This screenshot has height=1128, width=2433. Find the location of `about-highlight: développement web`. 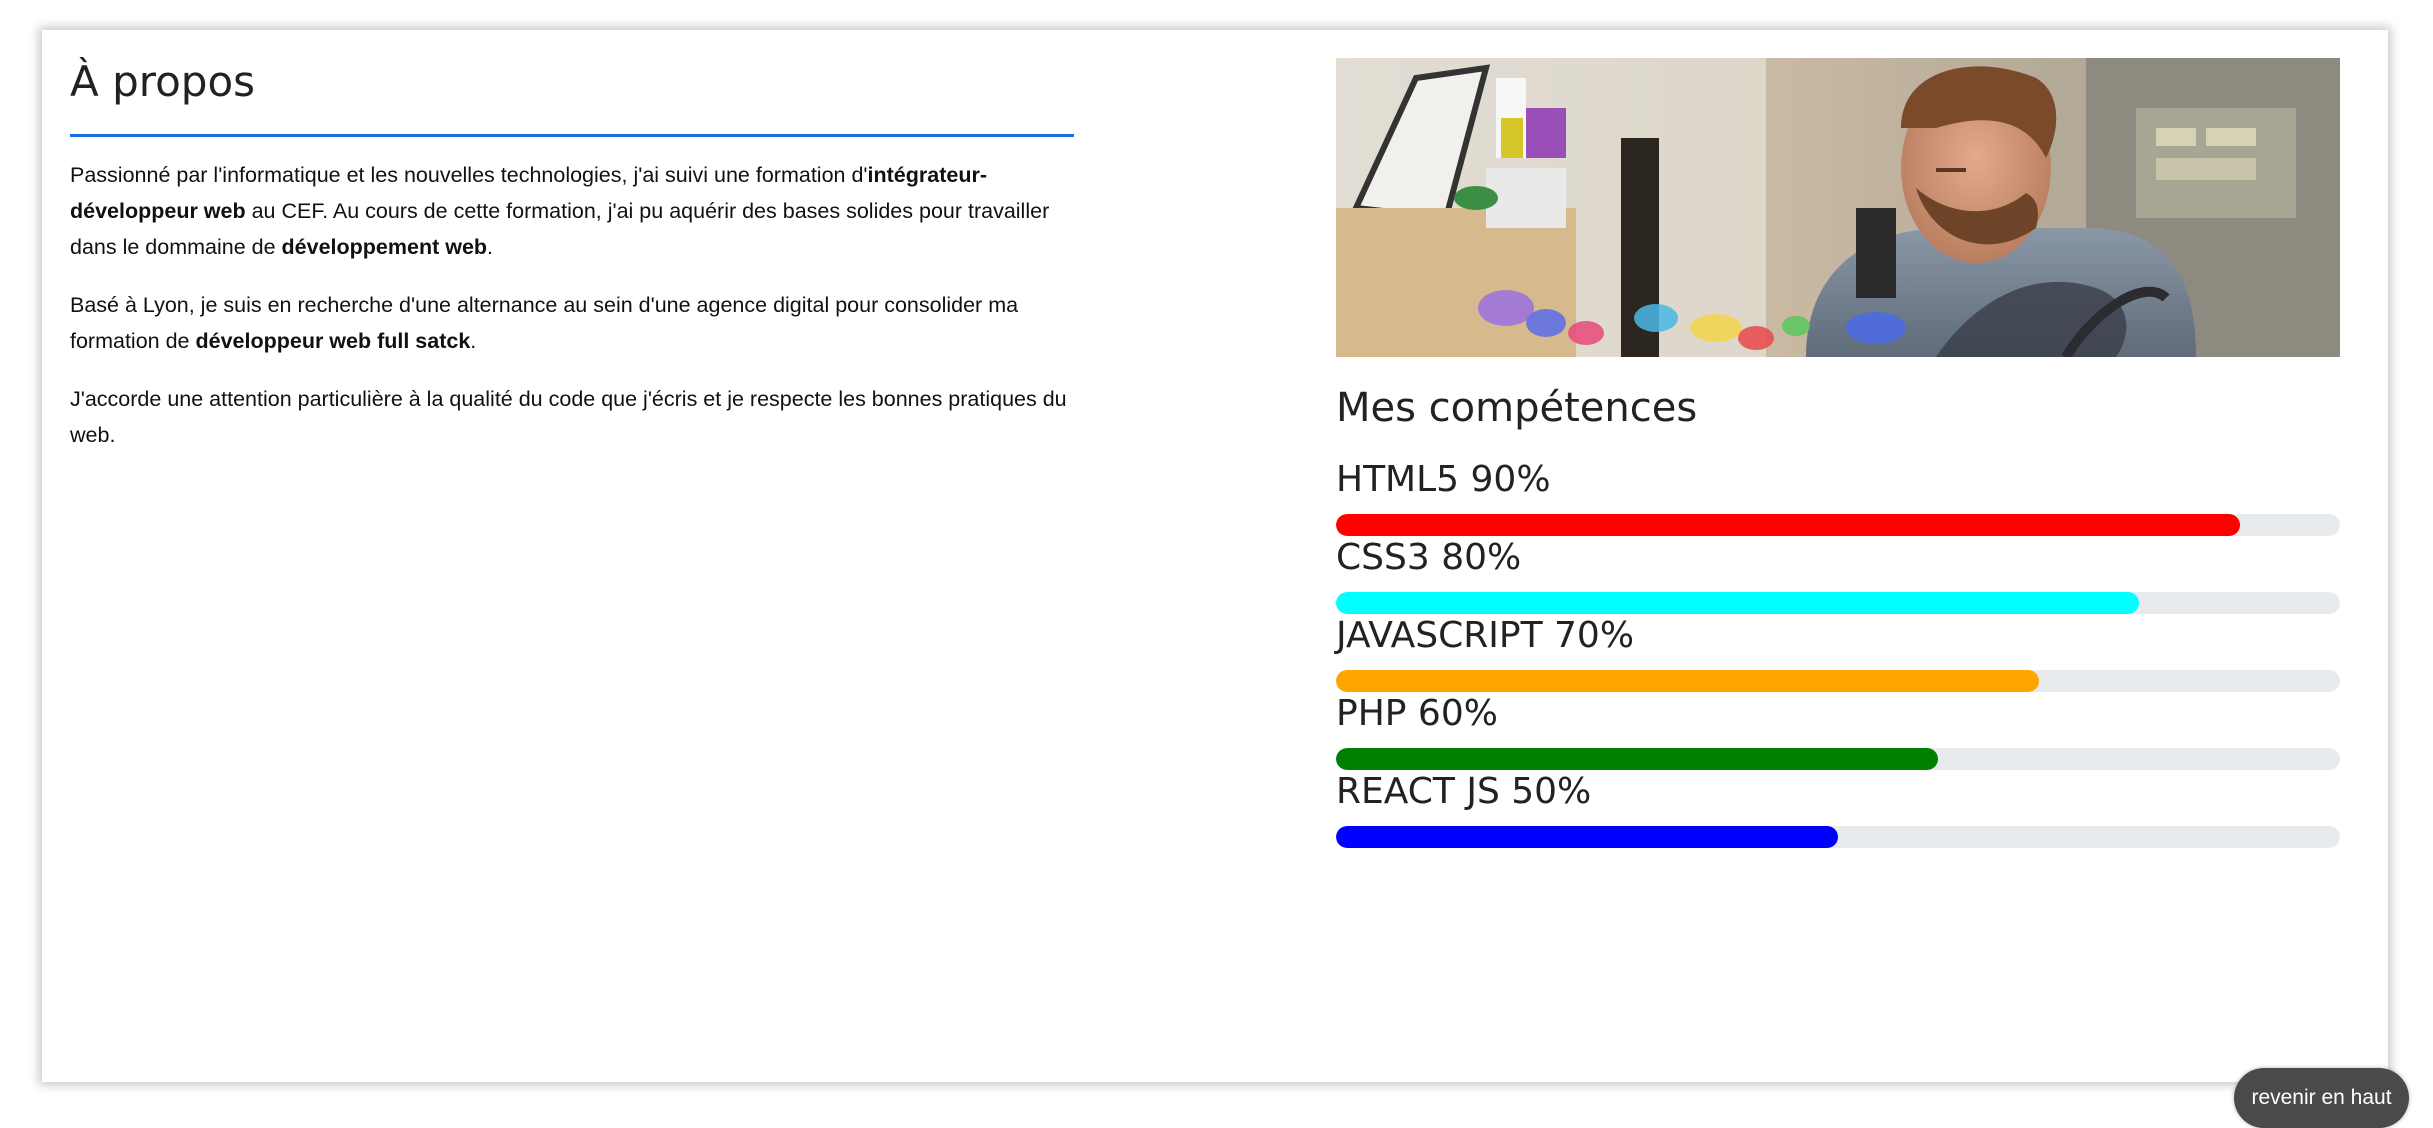

about-highlight: développement web is located at coordinates (384, 247).